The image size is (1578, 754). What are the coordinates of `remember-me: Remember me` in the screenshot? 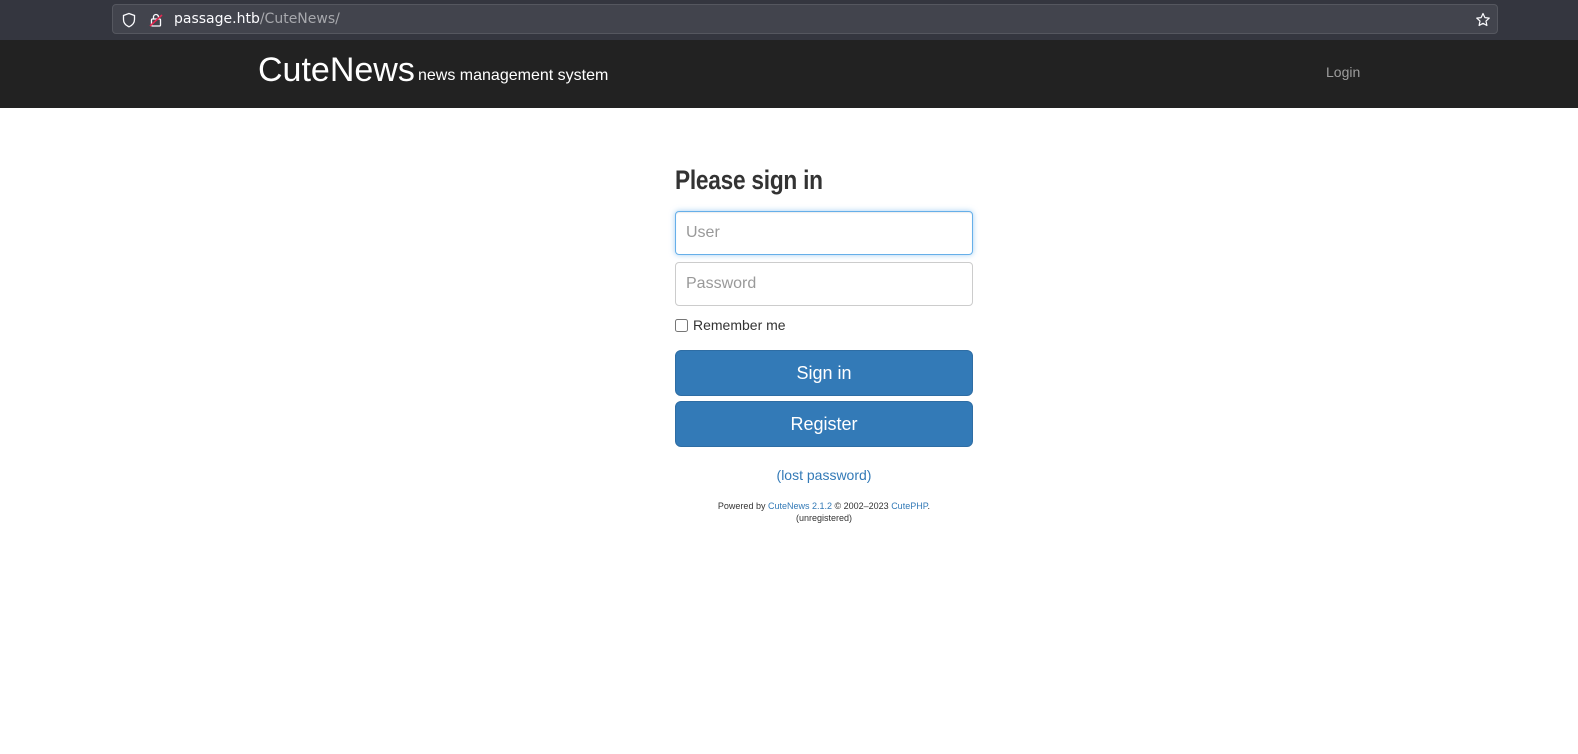 It's located at (730, 325).